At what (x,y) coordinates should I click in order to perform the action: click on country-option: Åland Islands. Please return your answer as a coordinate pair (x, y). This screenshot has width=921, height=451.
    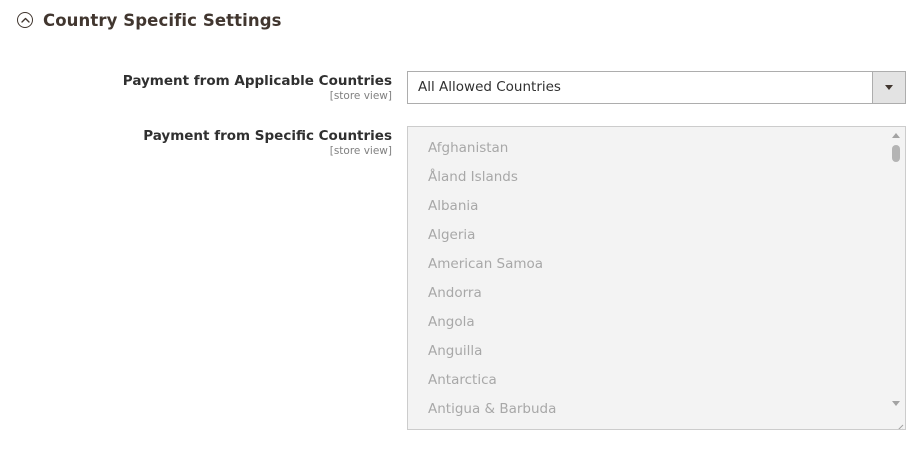
    Looking at the image, I should click on (482, 178).